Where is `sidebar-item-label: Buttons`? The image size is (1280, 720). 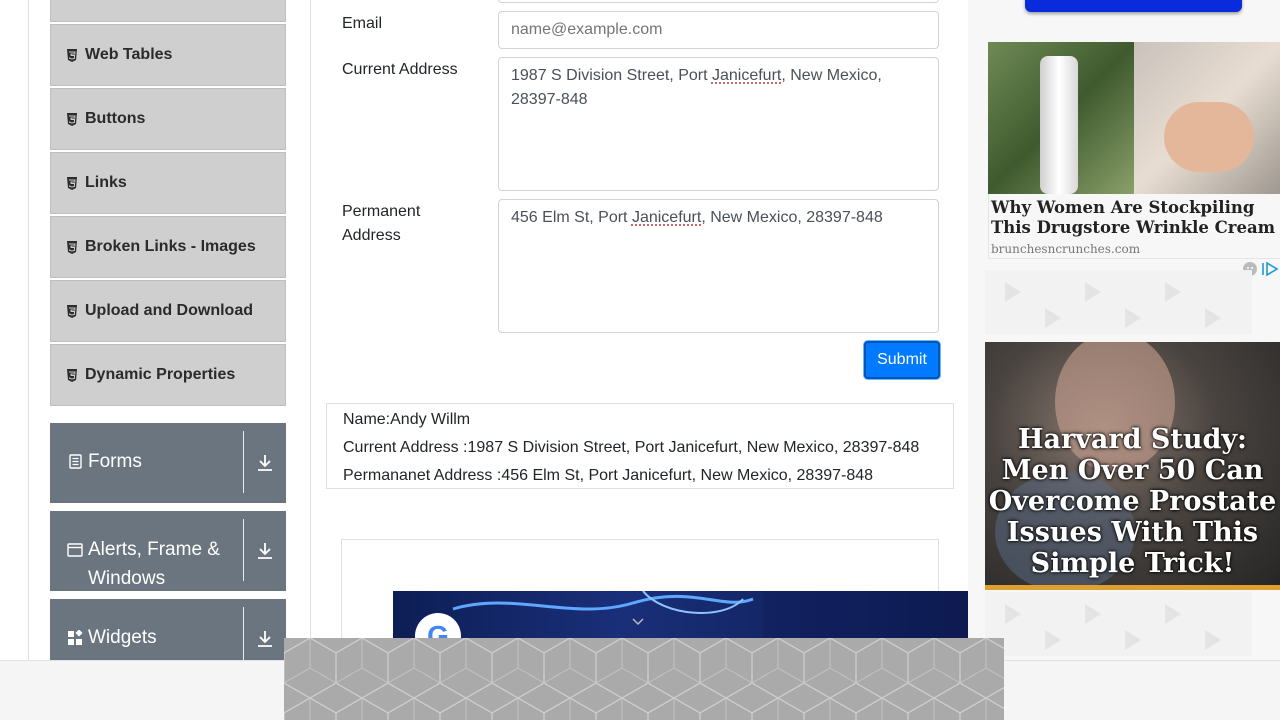 sidebar-item-label: Buttons is located at coordinates (115, 118).